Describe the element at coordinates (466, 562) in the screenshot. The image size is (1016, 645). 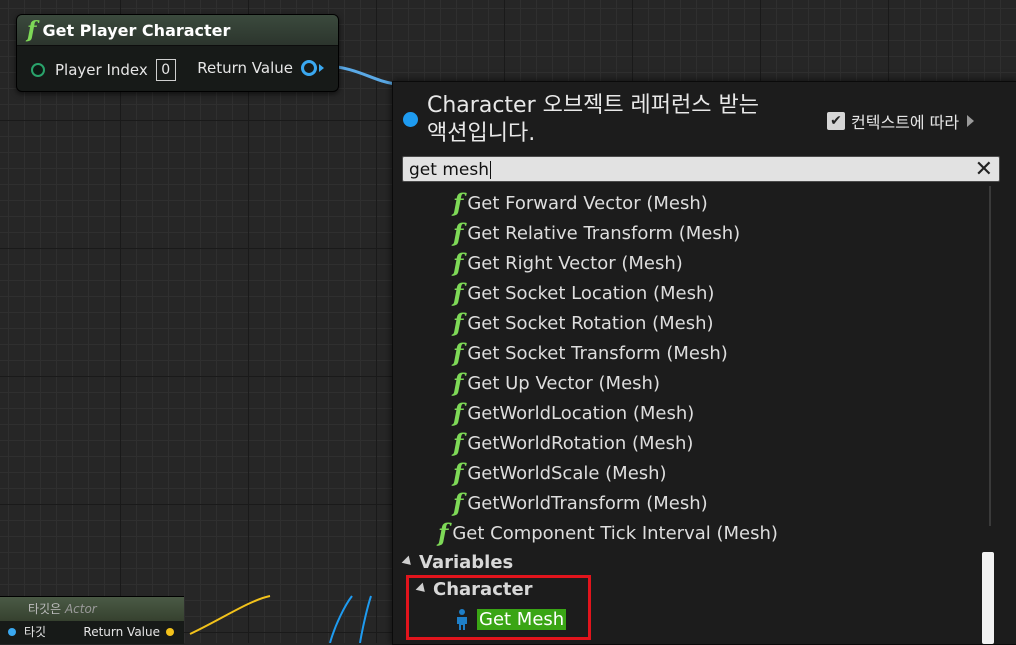
I see `category-label: Variables` at that location.